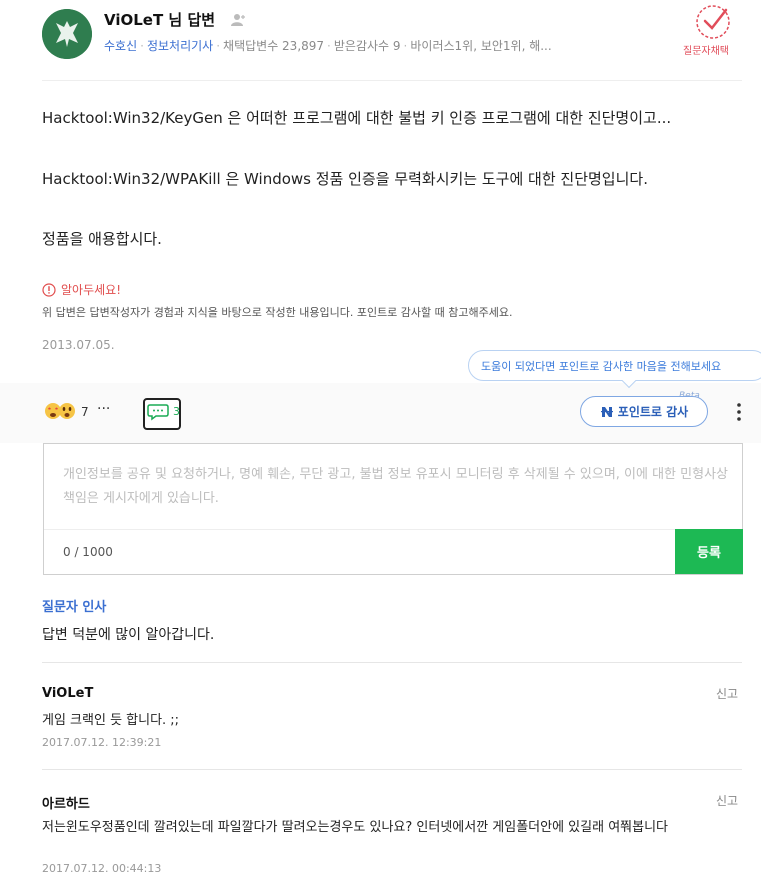 This screenshot has height=895, width=761. I want to click on comment-author: 아르하드, so click(66, 802).